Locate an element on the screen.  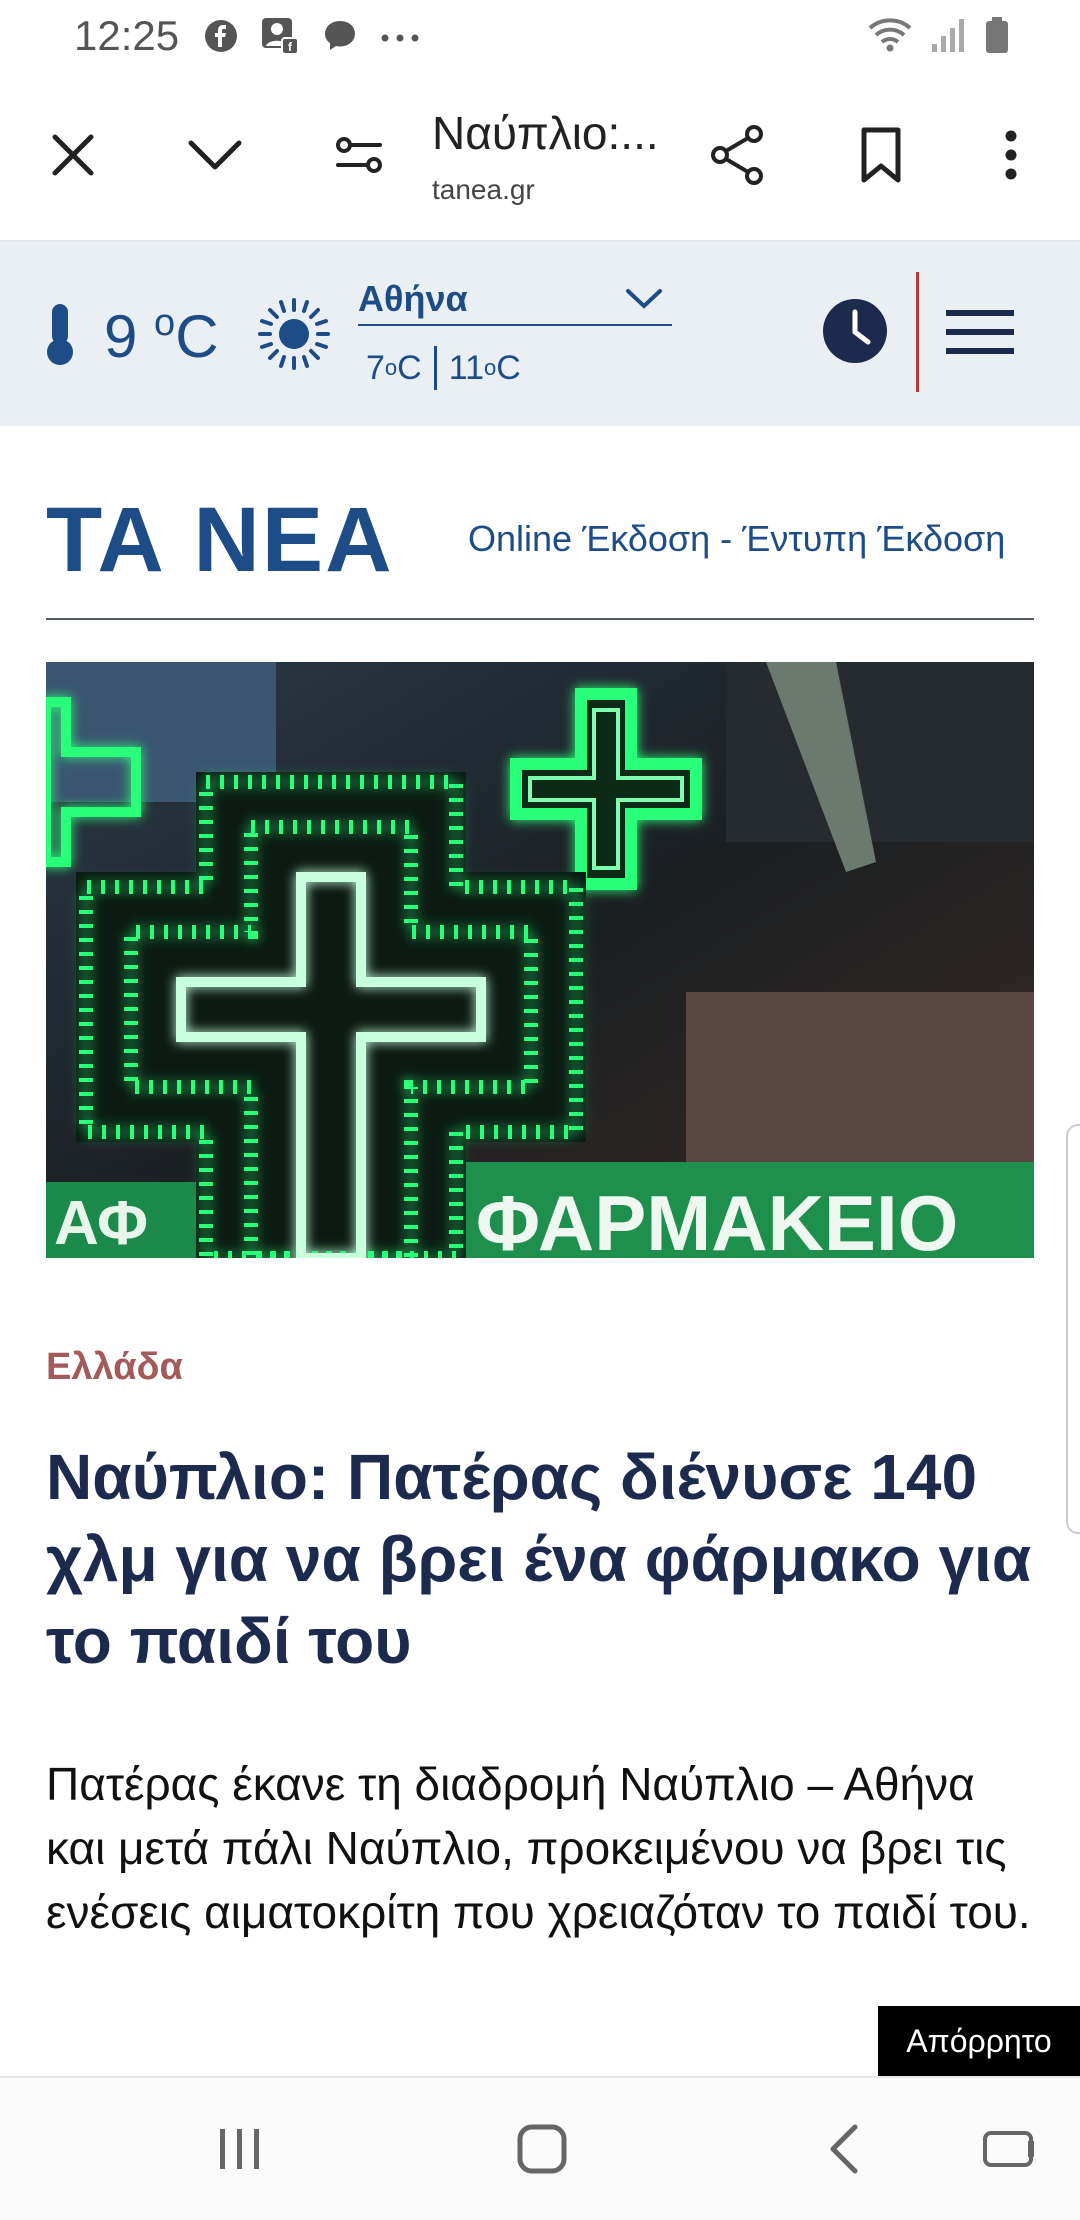
share-icon is located at coordinates (737, 157).